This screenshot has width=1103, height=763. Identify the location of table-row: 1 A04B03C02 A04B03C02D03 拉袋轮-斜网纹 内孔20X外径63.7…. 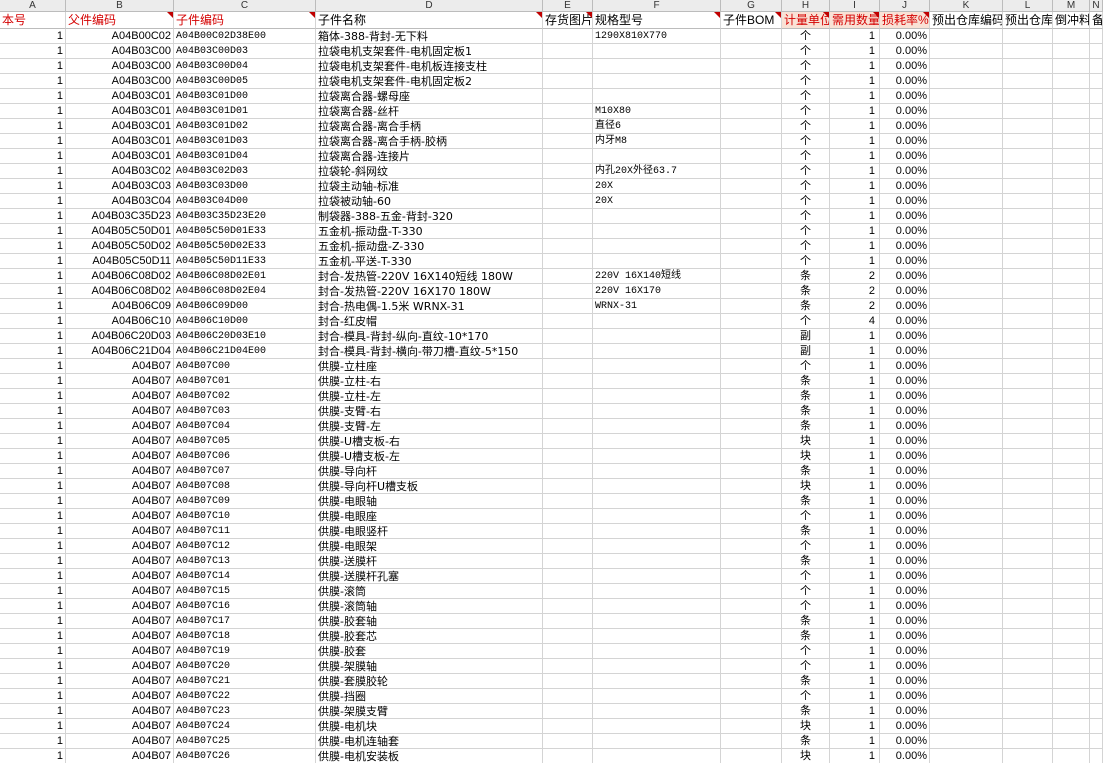
(551, 171).